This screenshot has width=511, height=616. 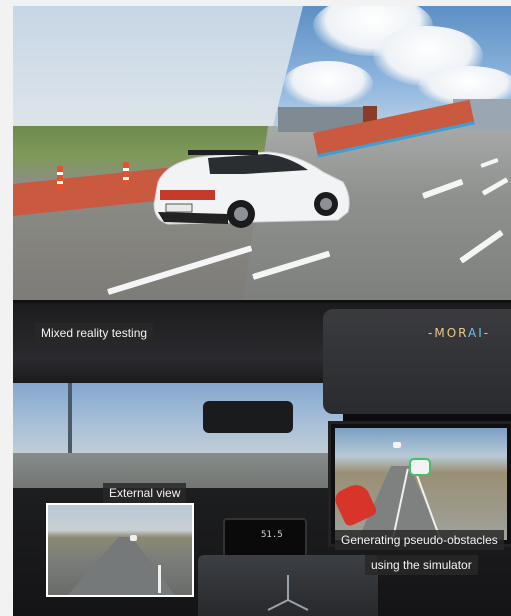 What do you see at coordinates (451, 333) in the screenshot?
I see `brand-part1: MOR` at bounding box center [451, 333].